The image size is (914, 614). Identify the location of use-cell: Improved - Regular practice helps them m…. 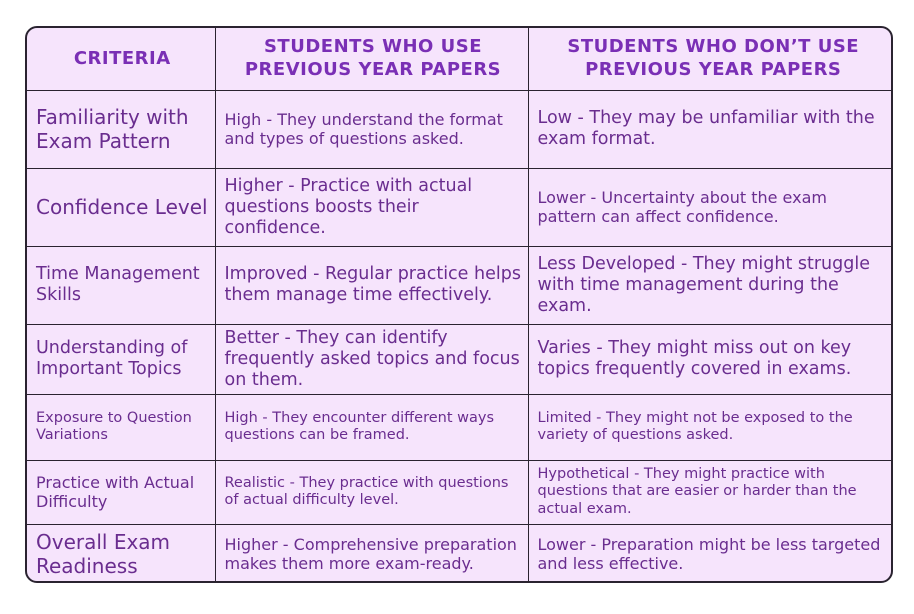
(371, 285).